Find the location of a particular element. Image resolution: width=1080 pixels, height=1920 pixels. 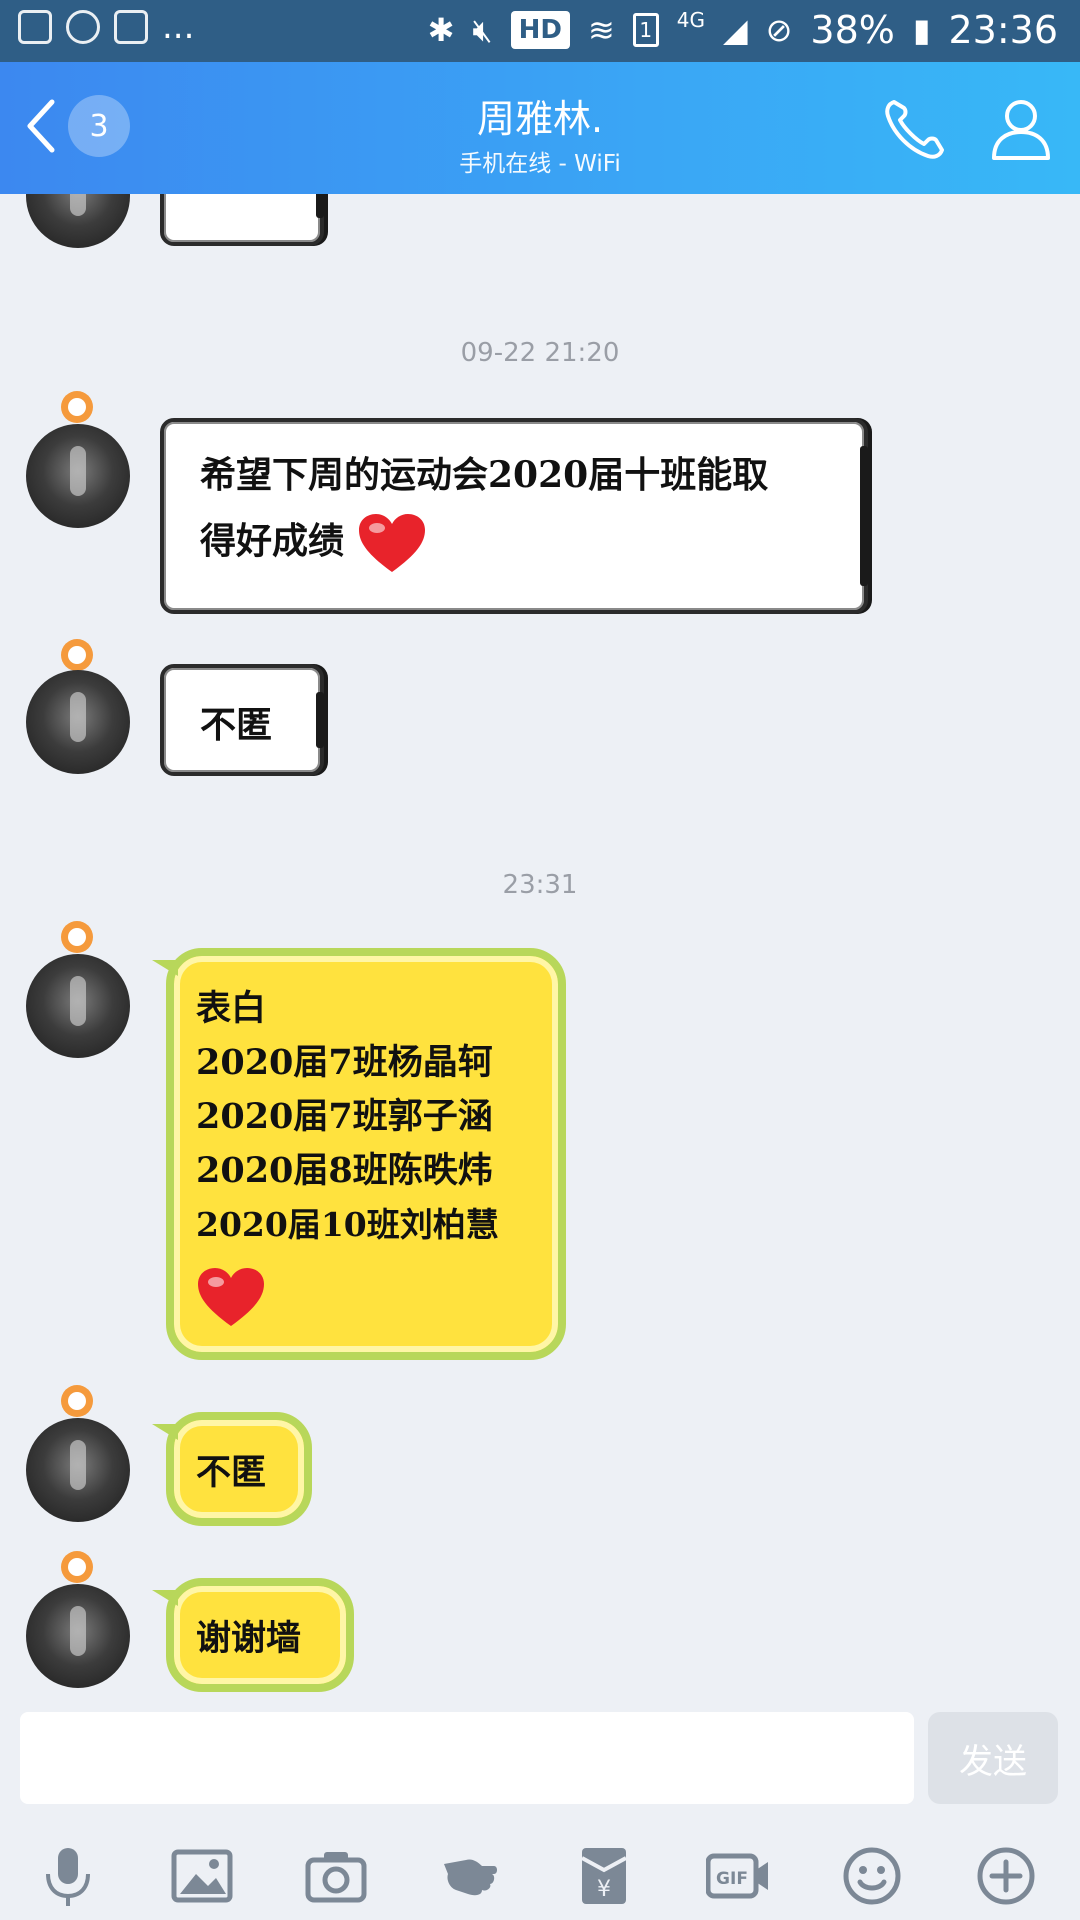

emoji-icon is located at coordinates (872, 1876).